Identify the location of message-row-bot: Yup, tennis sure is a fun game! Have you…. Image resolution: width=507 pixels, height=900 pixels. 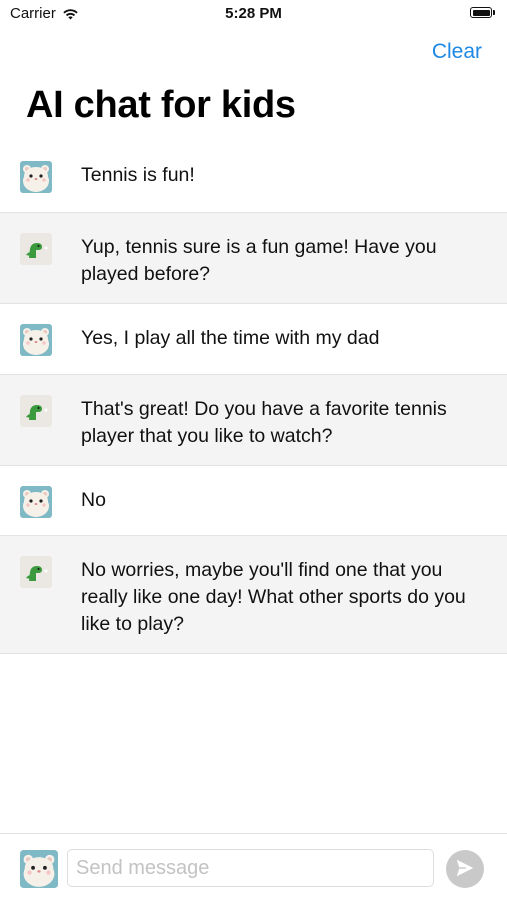
(253, 258).